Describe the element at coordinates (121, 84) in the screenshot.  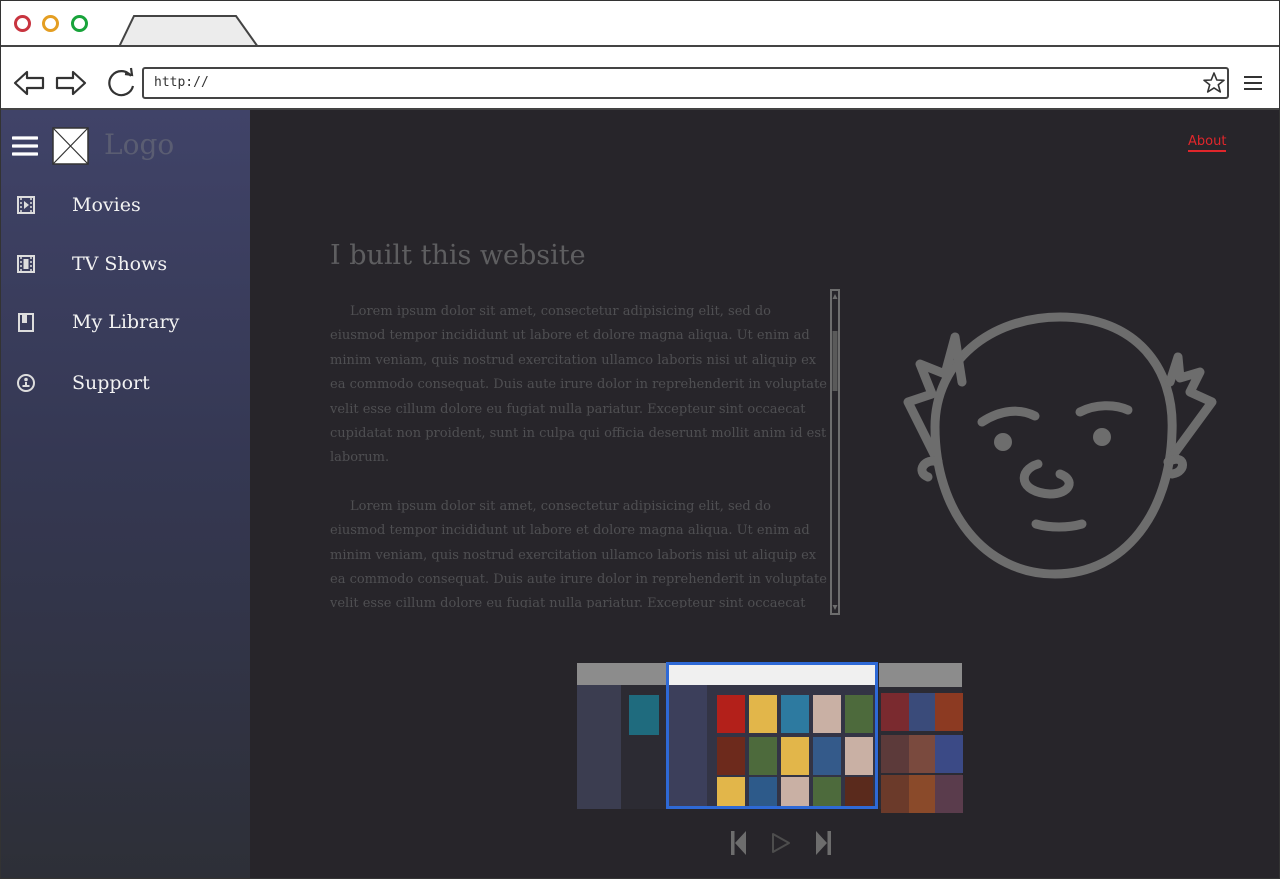
I see `reload-icon` at that location.